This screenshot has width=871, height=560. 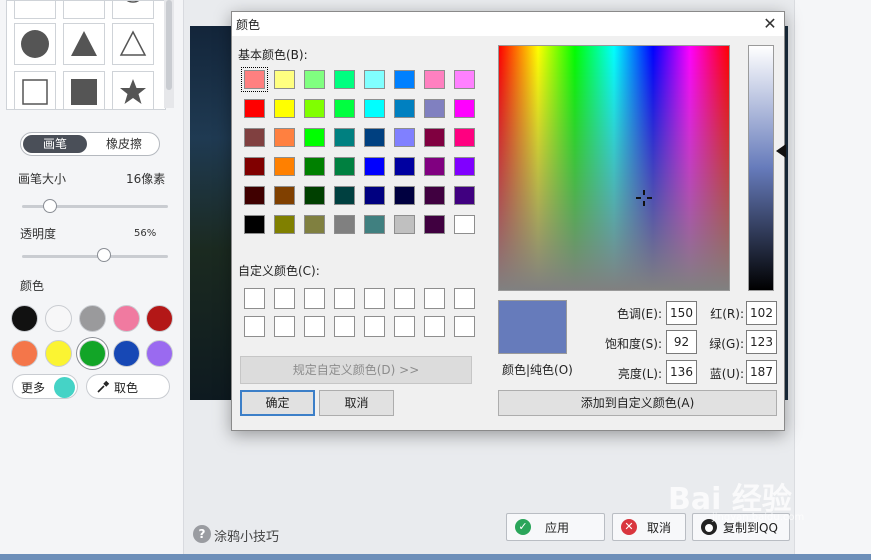 What do you see at coordinates (84, 90) in the screenshot?
I see `shape-square-filled` at bounding box center [84, 90].